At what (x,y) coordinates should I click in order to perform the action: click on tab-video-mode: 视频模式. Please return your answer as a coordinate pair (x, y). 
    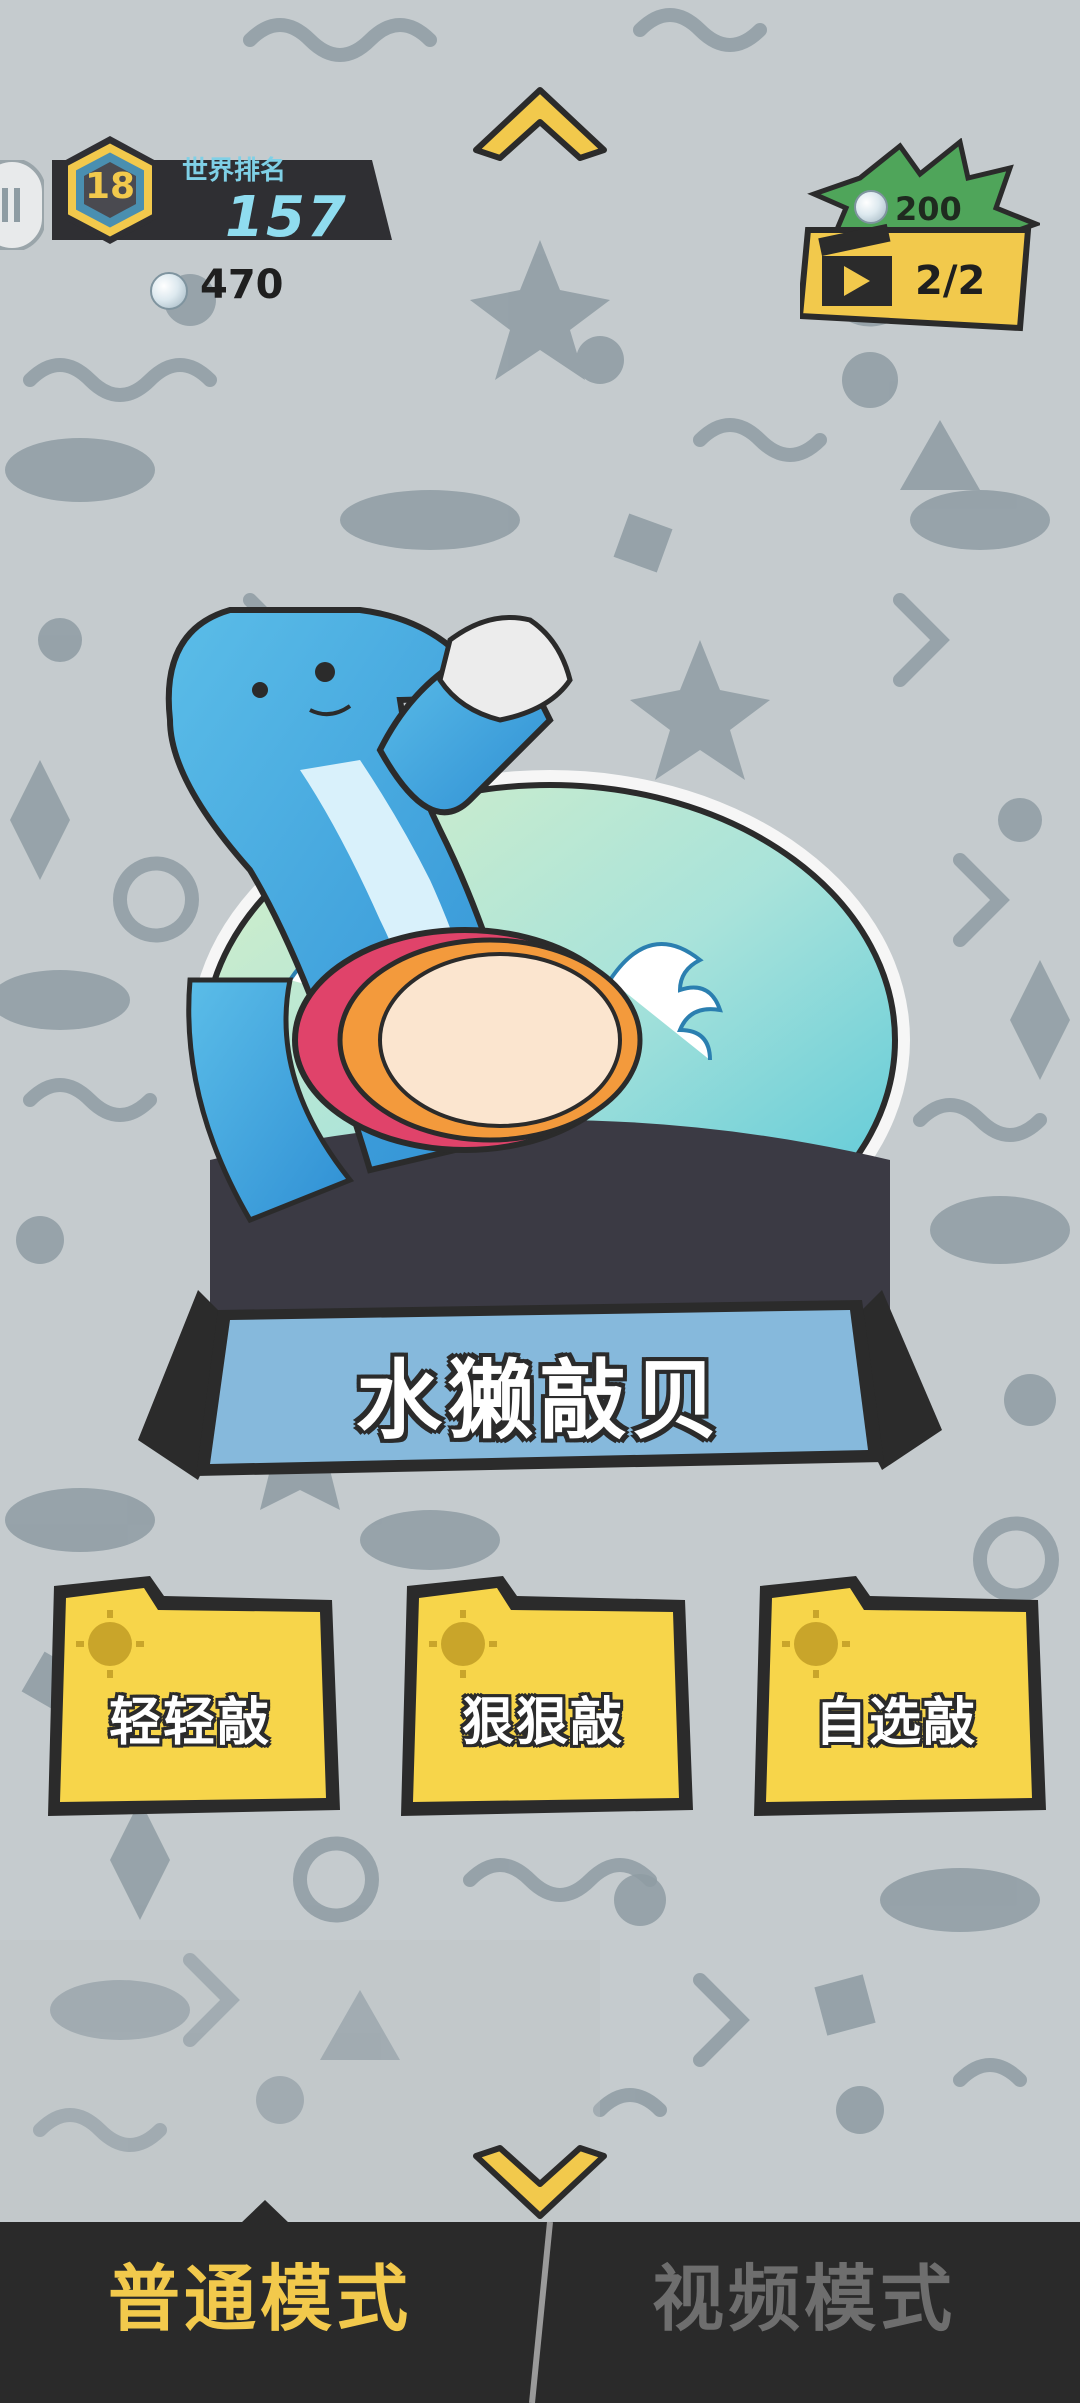
    Looking at the image, I should click on (804, 2292).